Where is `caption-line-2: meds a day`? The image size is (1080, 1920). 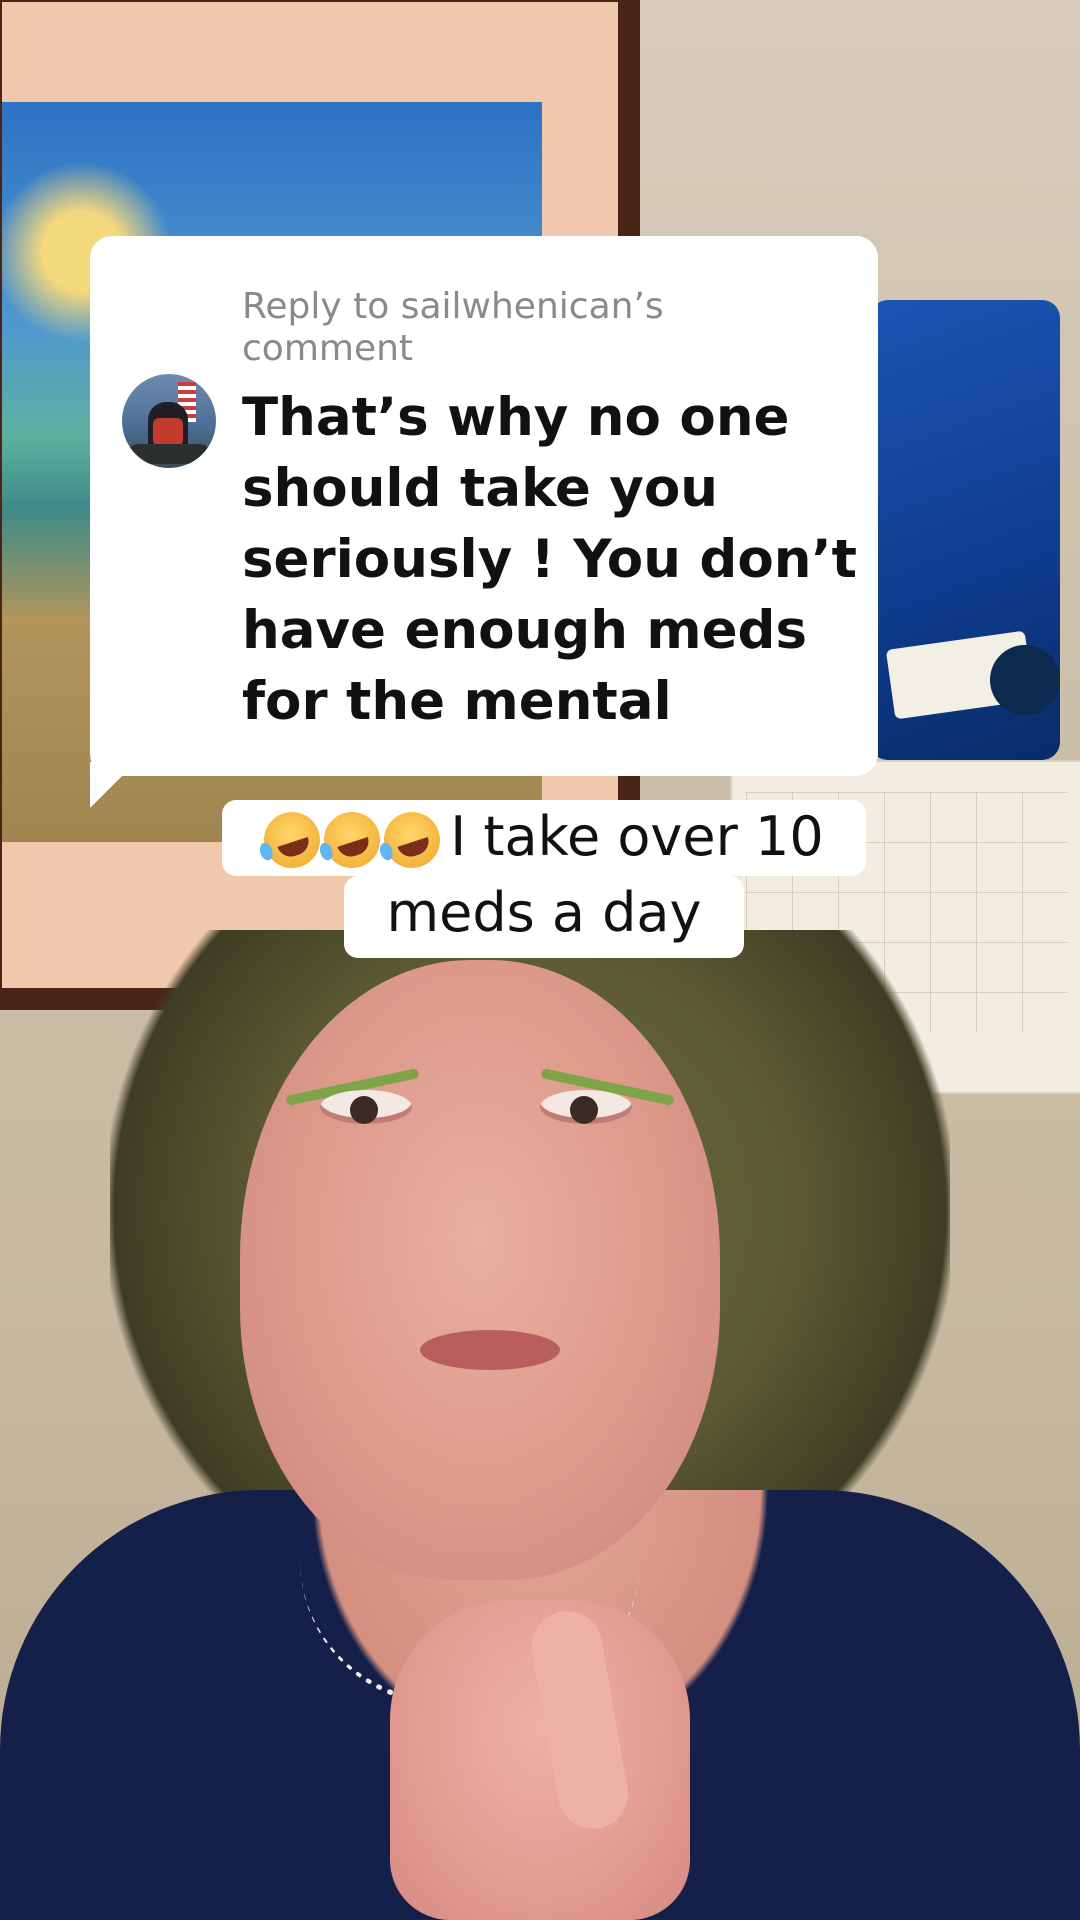 caption-line-2: meds a day is located at coordinates (544, 917).